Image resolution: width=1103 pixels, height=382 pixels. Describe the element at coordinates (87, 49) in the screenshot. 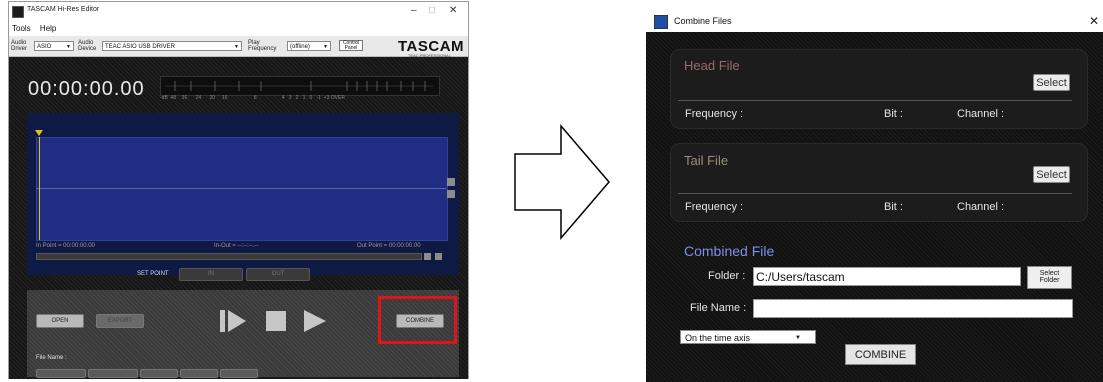

I see `audio-device-label-line2: Device` at that location.